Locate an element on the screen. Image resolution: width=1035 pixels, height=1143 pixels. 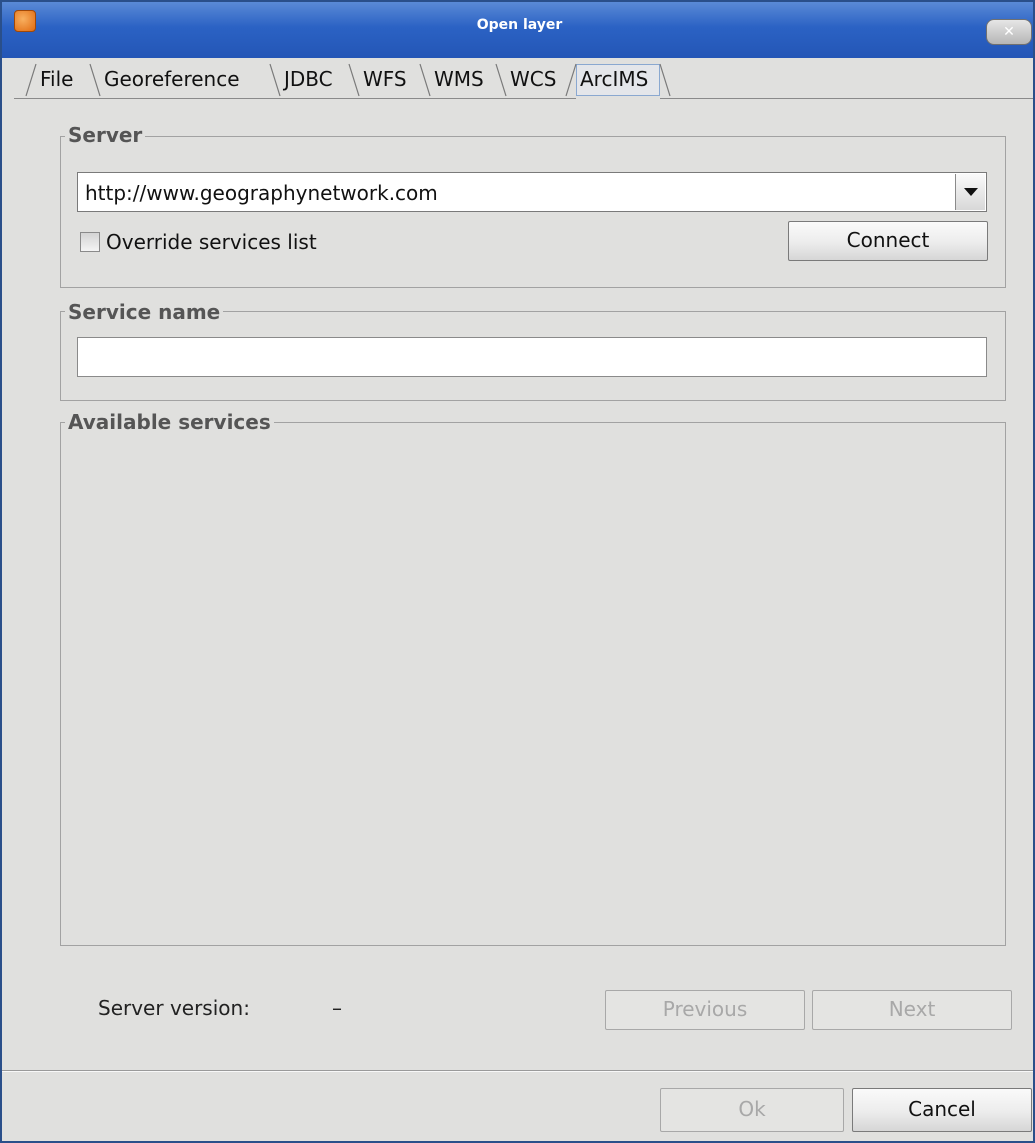
tab-georeference: Georeference is located at coordinates (172, 80).